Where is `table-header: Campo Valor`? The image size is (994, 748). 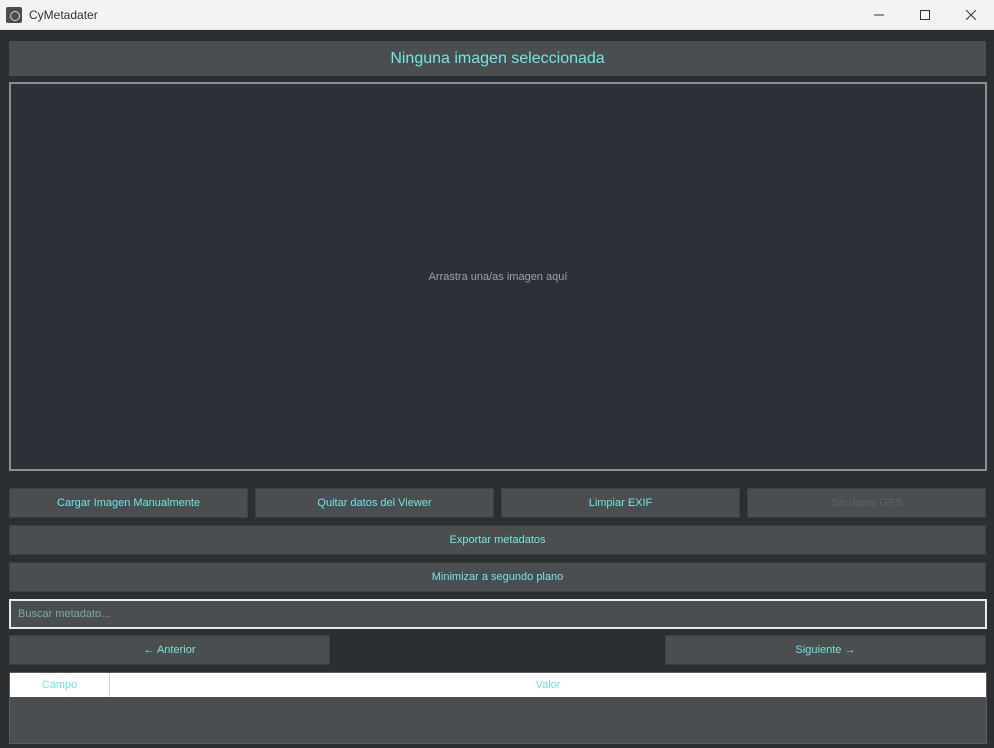
table-header: Campo Valor is located at coordinates (498, 685).